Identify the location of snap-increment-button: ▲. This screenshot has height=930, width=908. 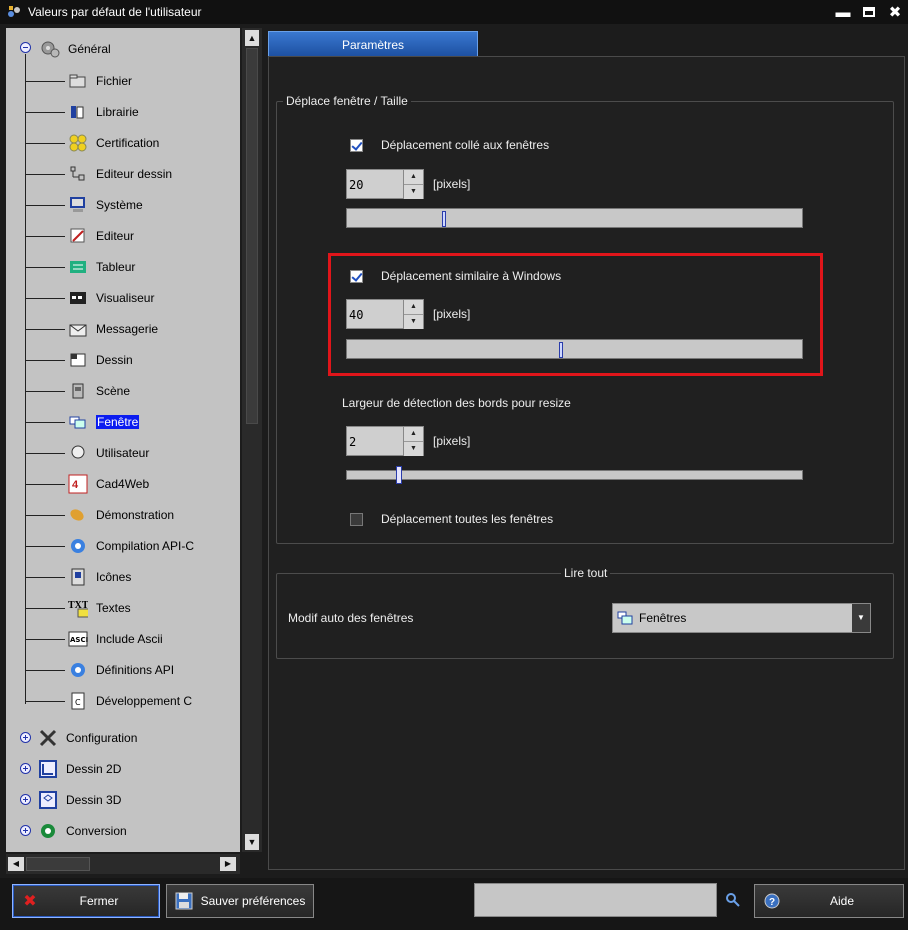
(413, 177).